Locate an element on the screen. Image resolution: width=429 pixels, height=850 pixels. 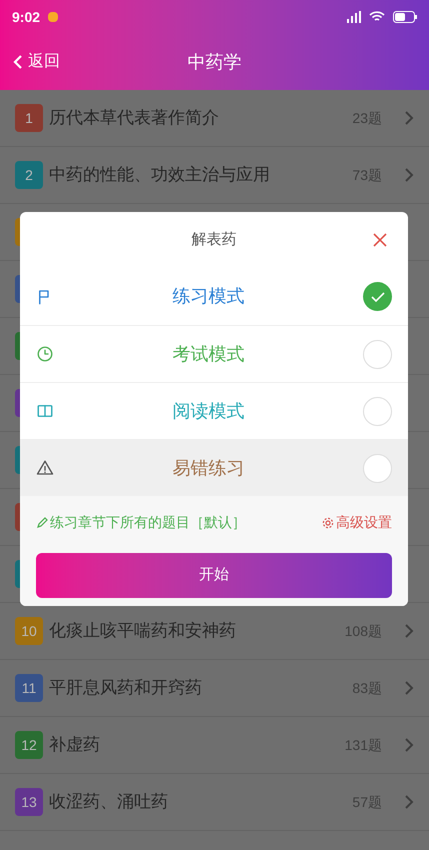
chapter-title: 补虚药 is located at coordinates (75, 745).